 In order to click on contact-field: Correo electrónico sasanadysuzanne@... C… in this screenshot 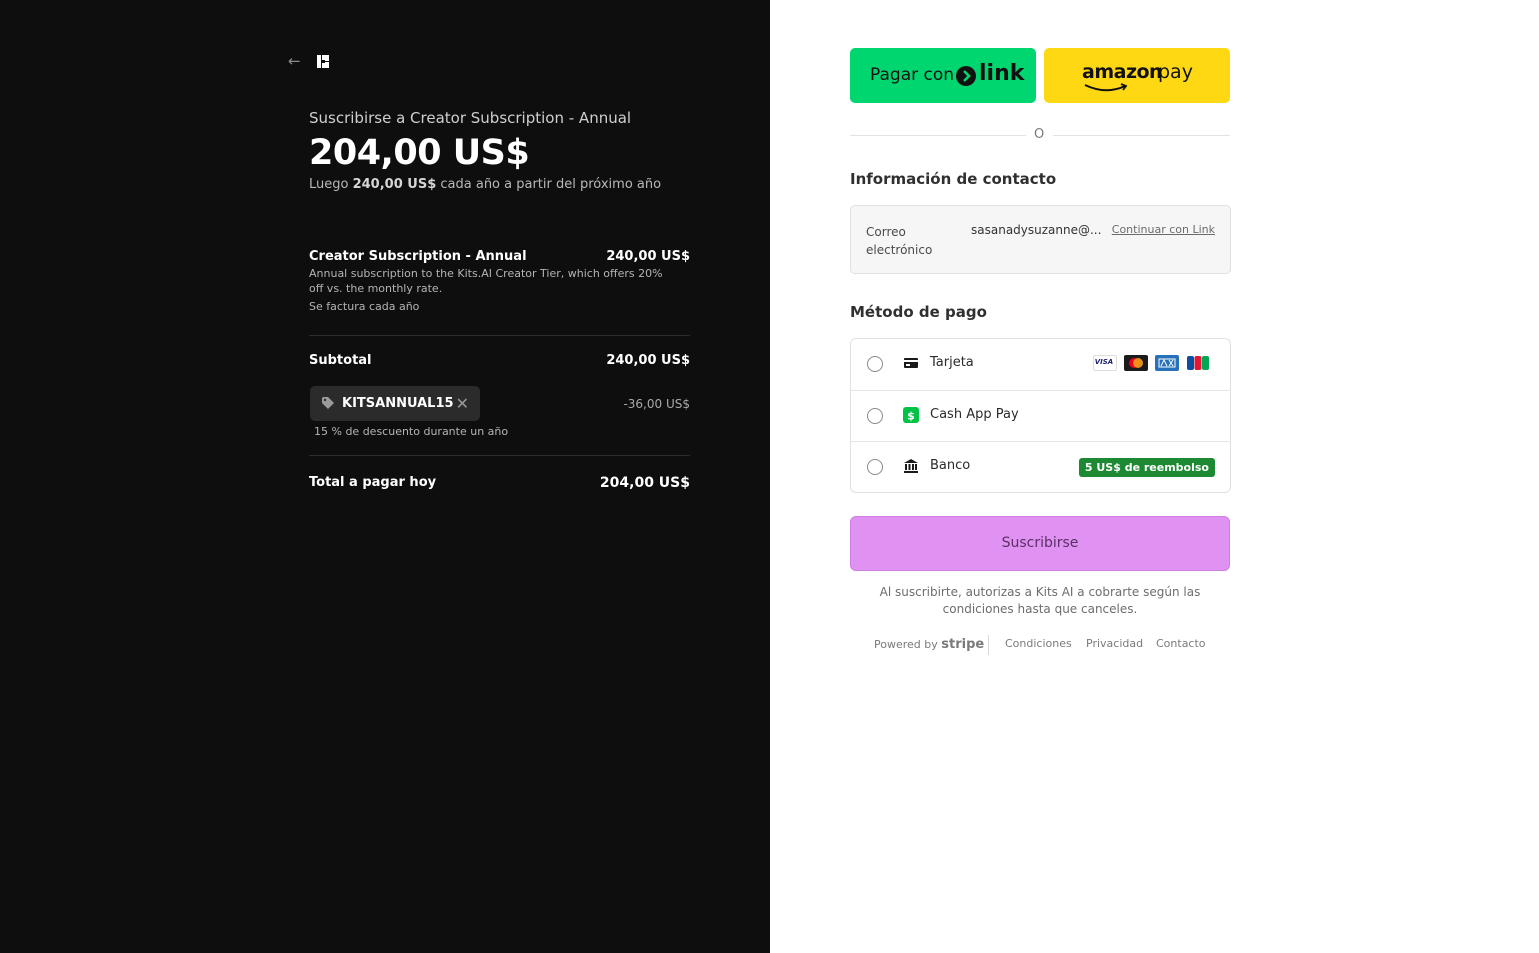, I will do `click(1040, 239)`.